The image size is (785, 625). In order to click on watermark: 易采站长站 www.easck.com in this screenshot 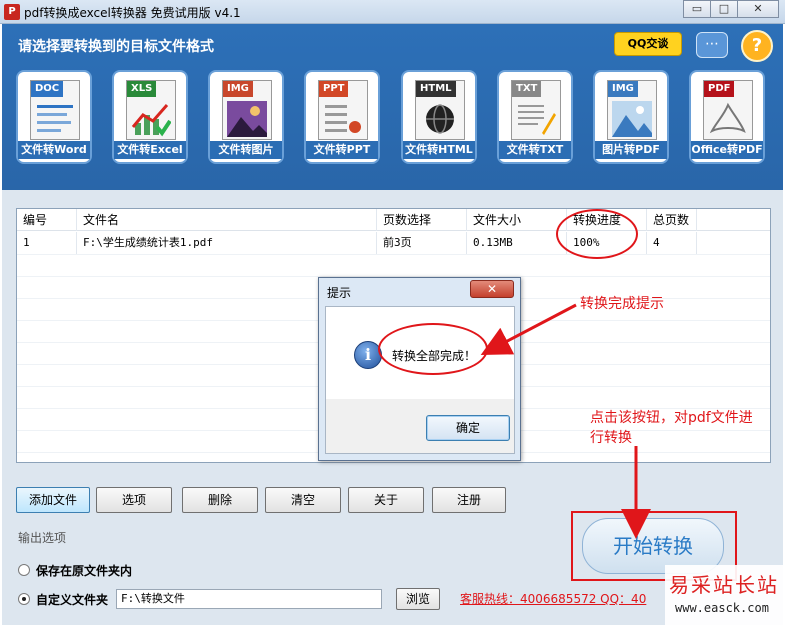, I will do `click(725, 595)`.